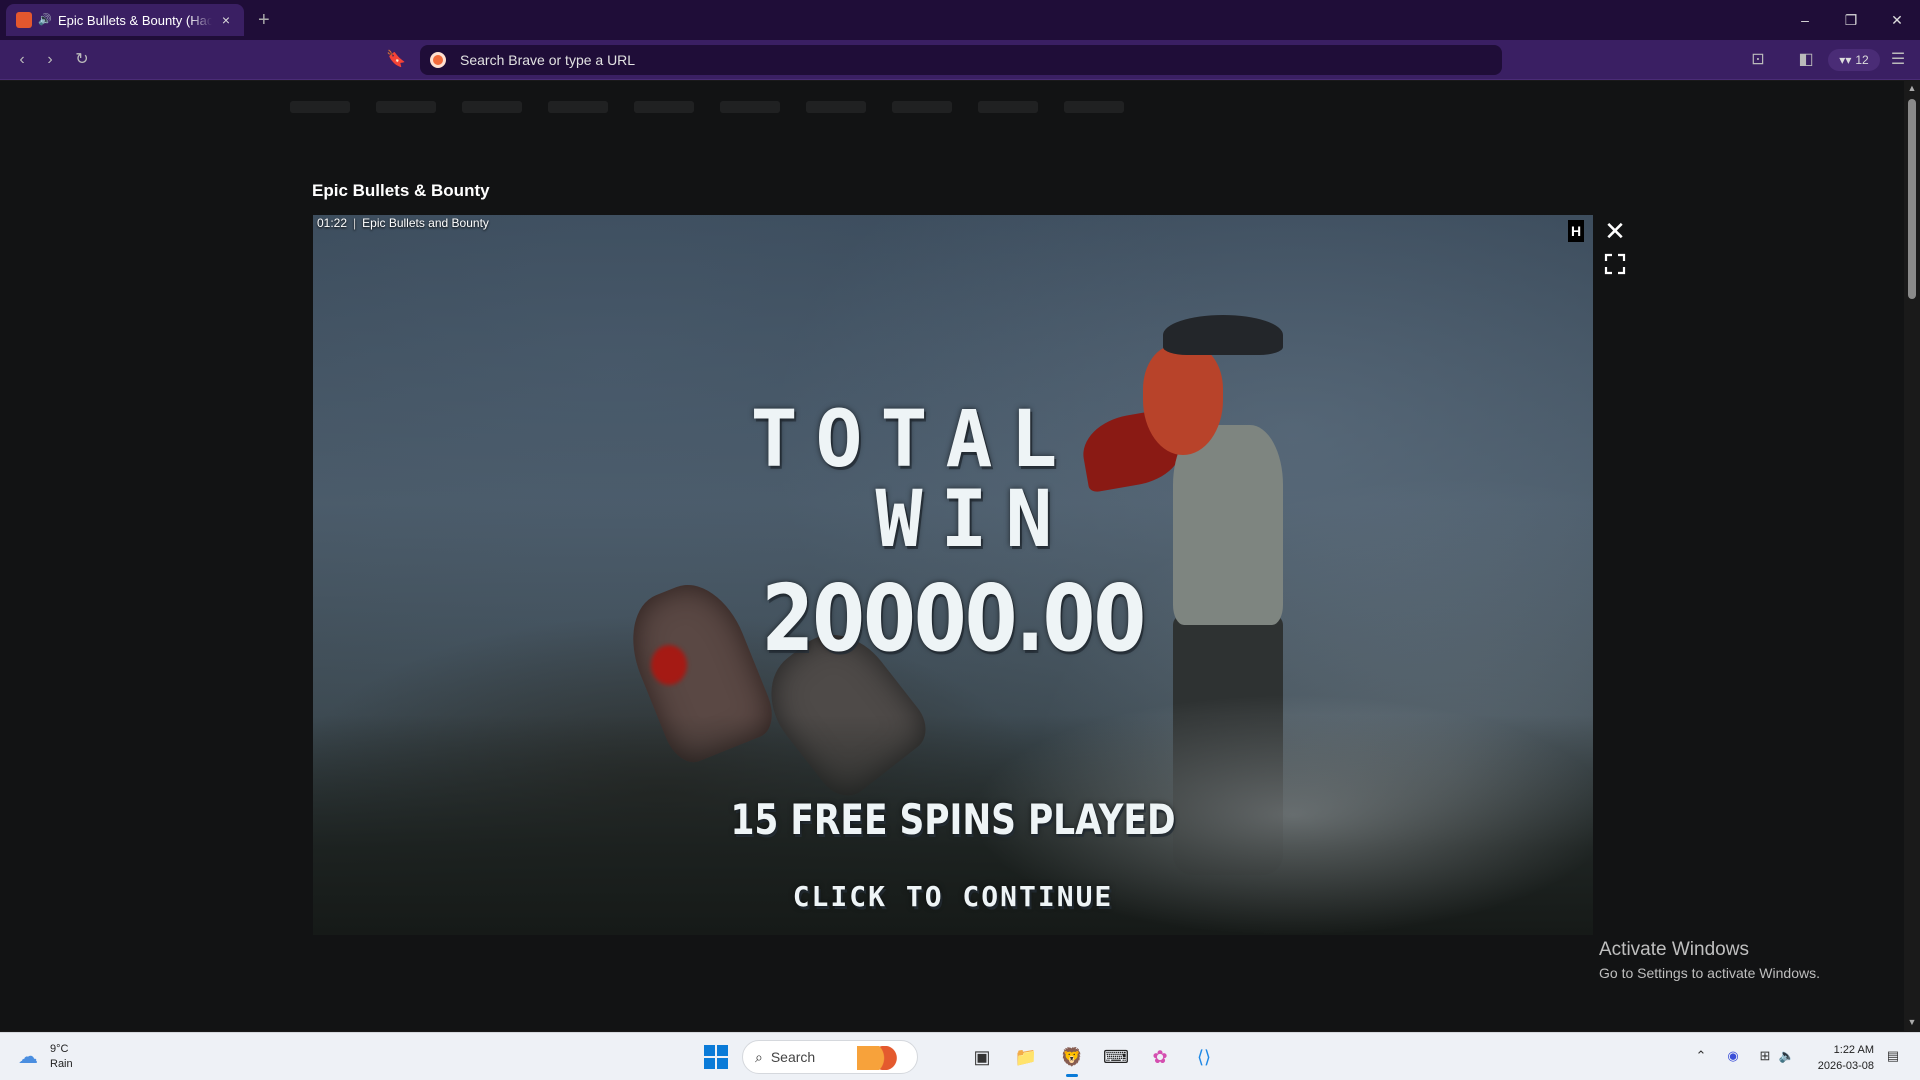  What do you see at coordinates (1576, 231) in the screenshot?
I see `hacksaw-logo-icon: H` at bounding box center [1576, 231].